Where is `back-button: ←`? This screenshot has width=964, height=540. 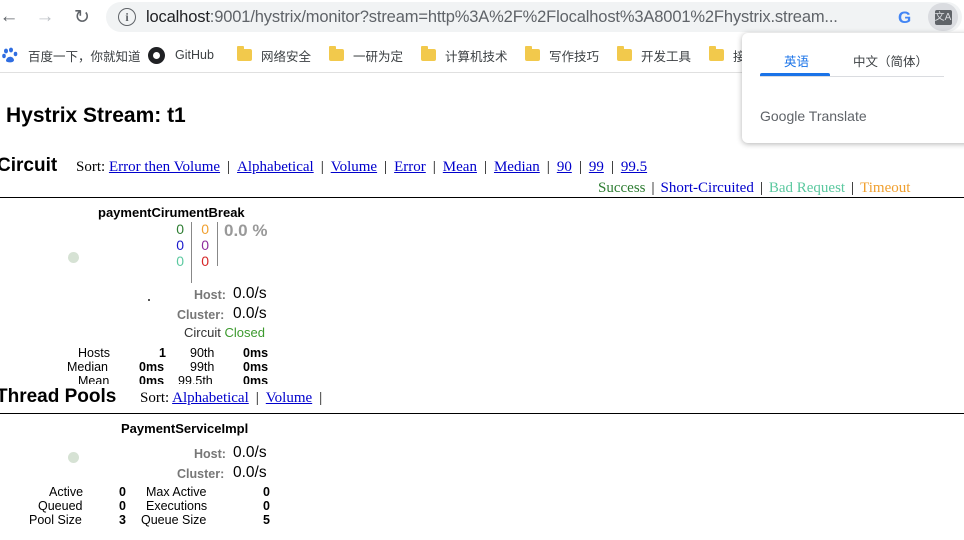
back-button: ← is located at coordinates (11, 17).